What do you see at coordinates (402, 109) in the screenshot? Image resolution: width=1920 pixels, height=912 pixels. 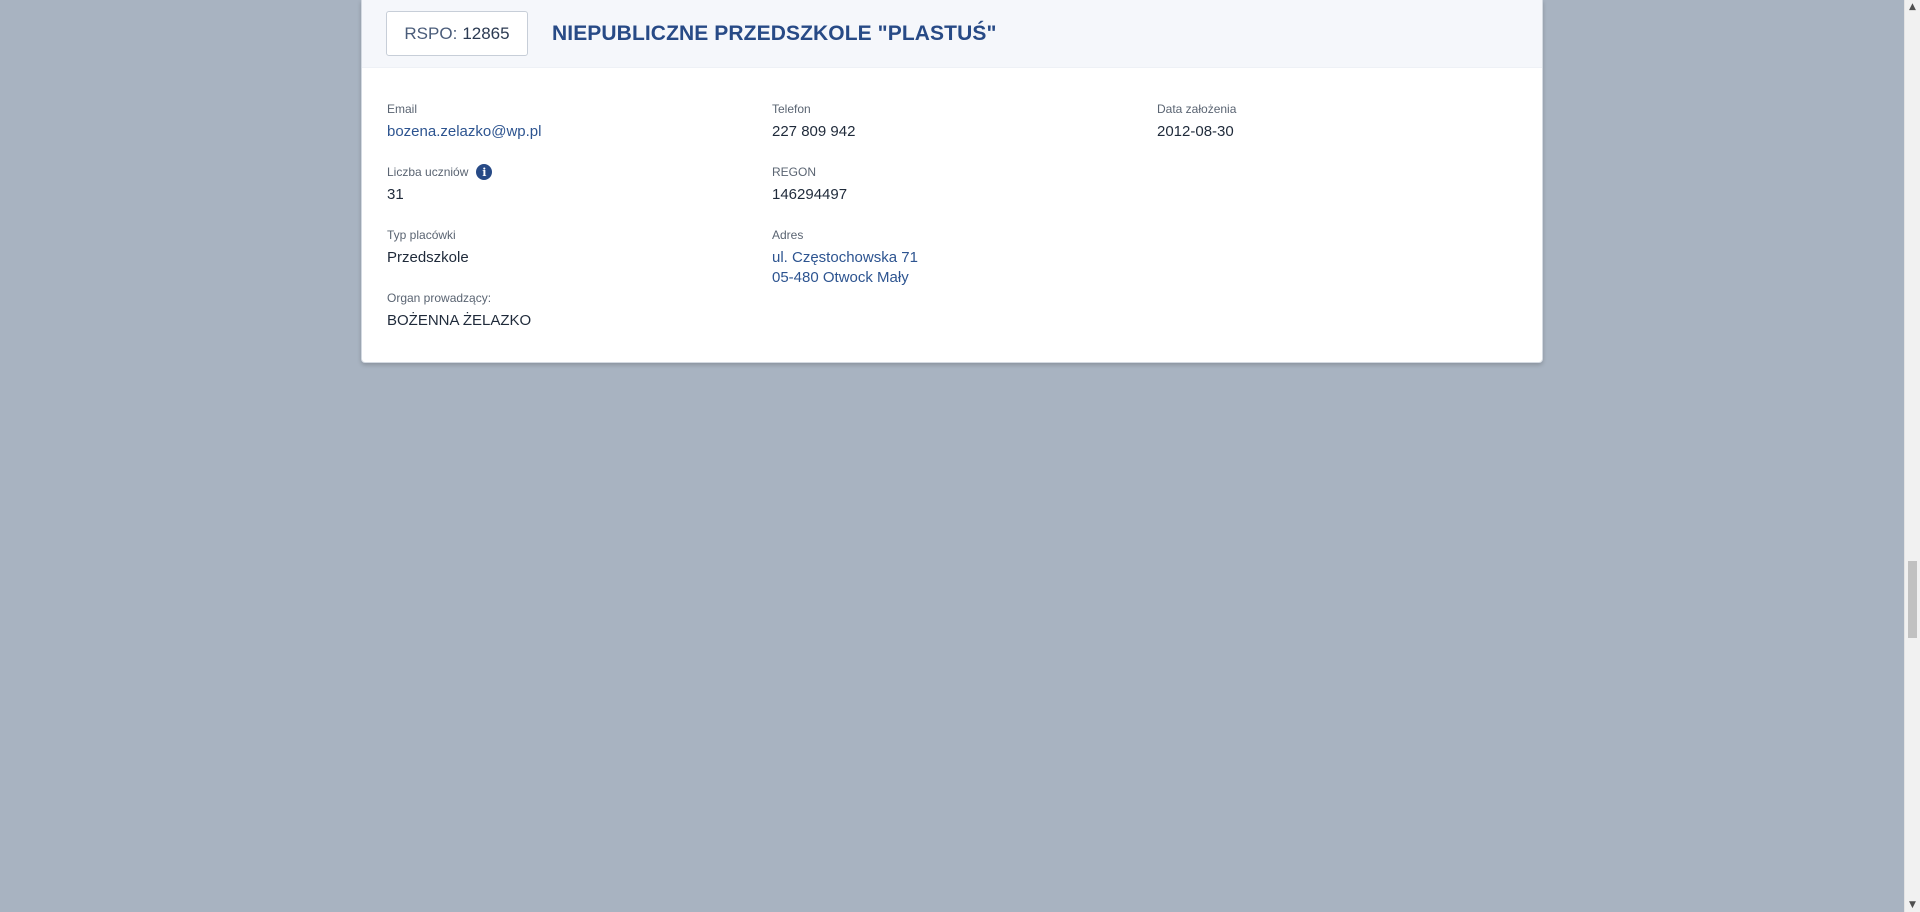 I see `email-label: Email` at bounding box center [402, 109].